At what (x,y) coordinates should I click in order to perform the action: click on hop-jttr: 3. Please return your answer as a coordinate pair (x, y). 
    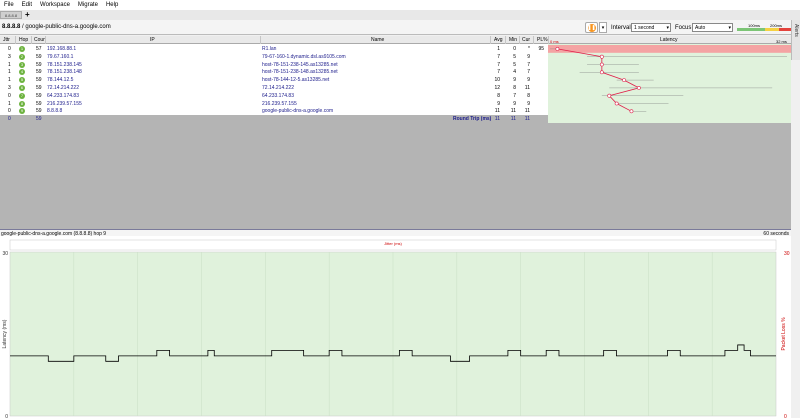
    Looking at the image, I should click on (9, 88).